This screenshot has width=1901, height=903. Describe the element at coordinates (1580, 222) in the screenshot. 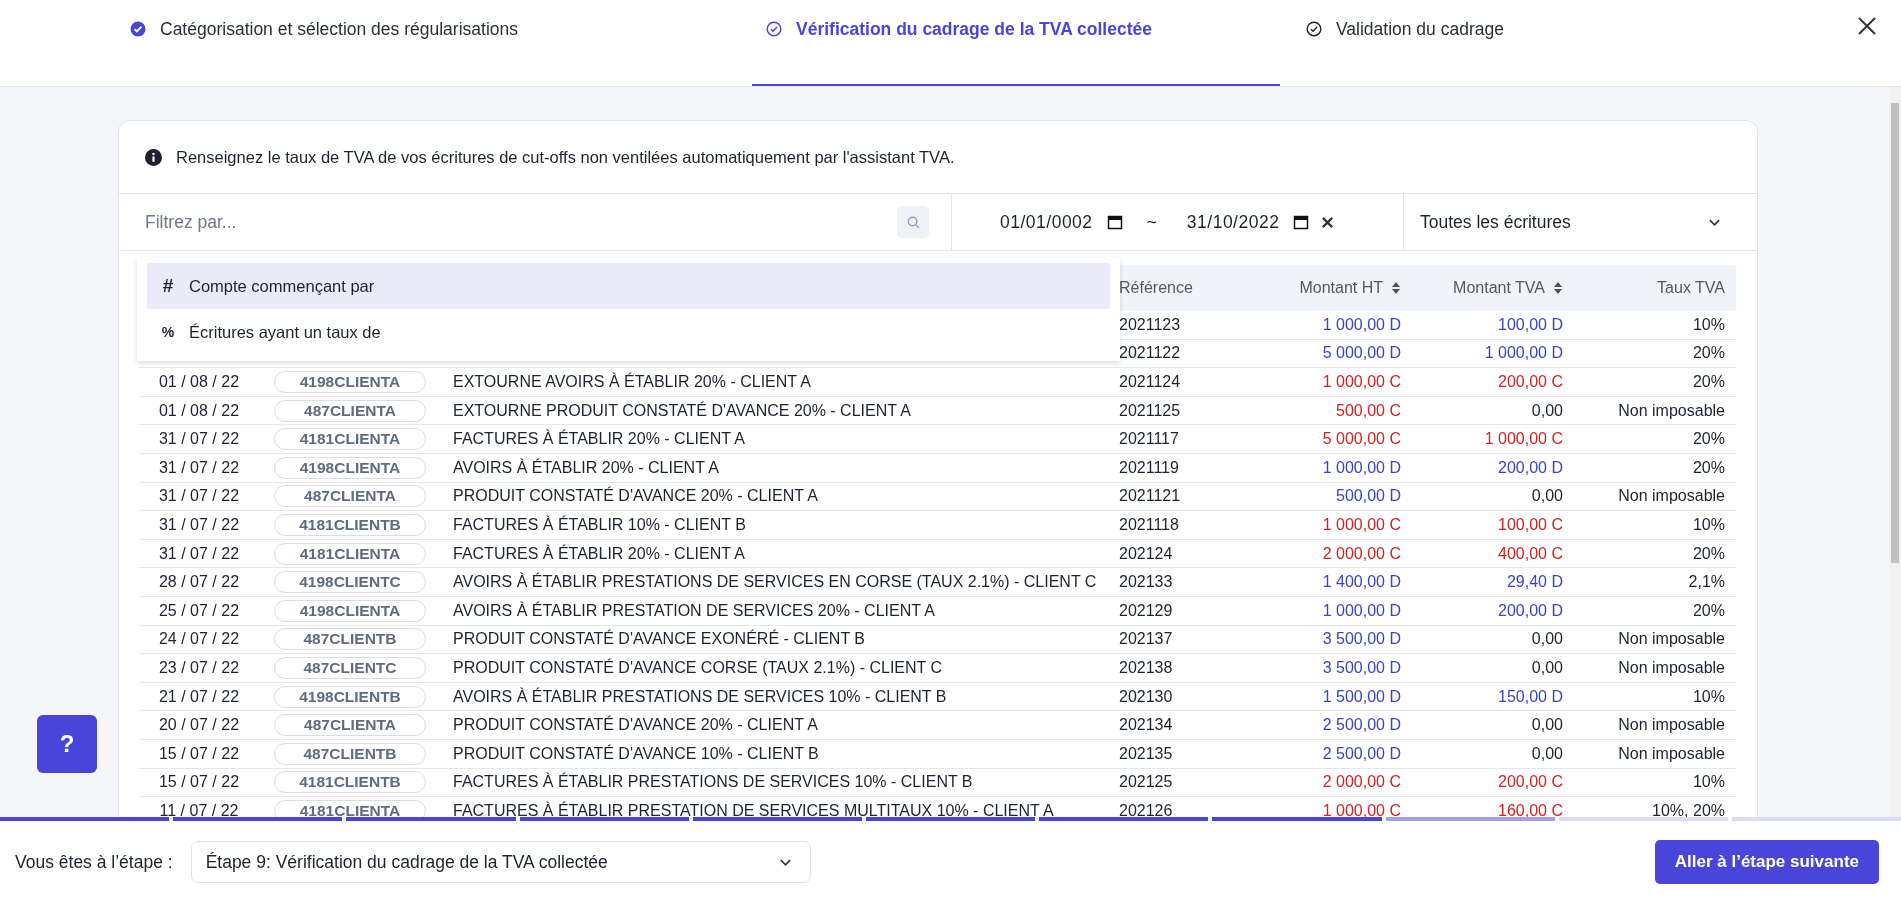

I see `scope-dropdown: Toutes les écritures` at that location.